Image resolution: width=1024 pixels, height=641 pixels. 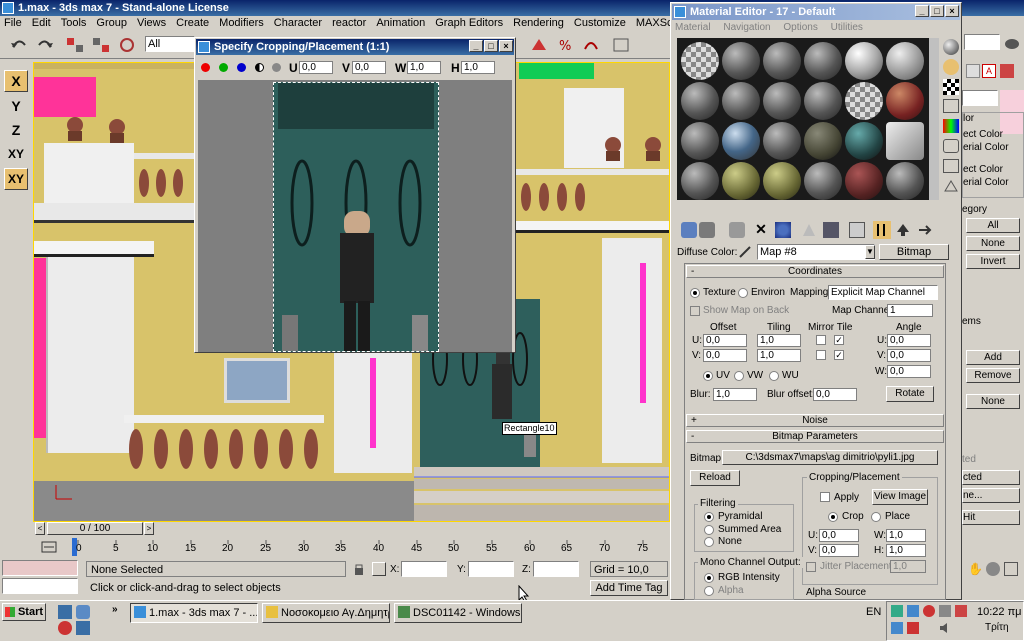 I want to click on v-tiling-spinner: 1,0, so click(x=779, y=355).